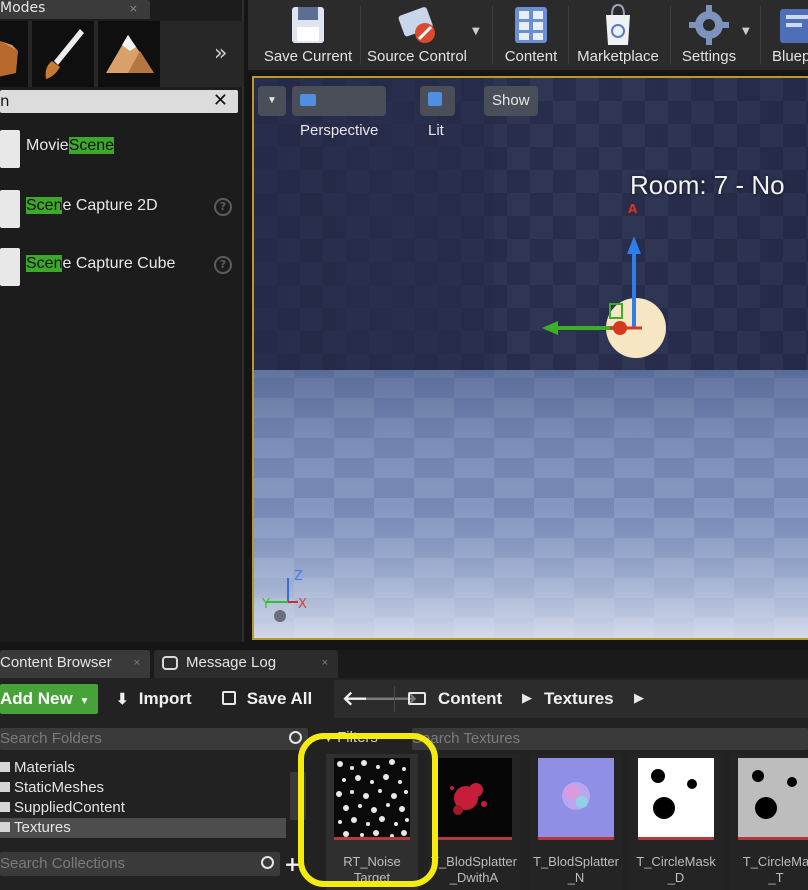  What do you see at coordinates (42, 827) in the screenshot?
I see `folder-label: Textures` at bounding box center [42, 827].